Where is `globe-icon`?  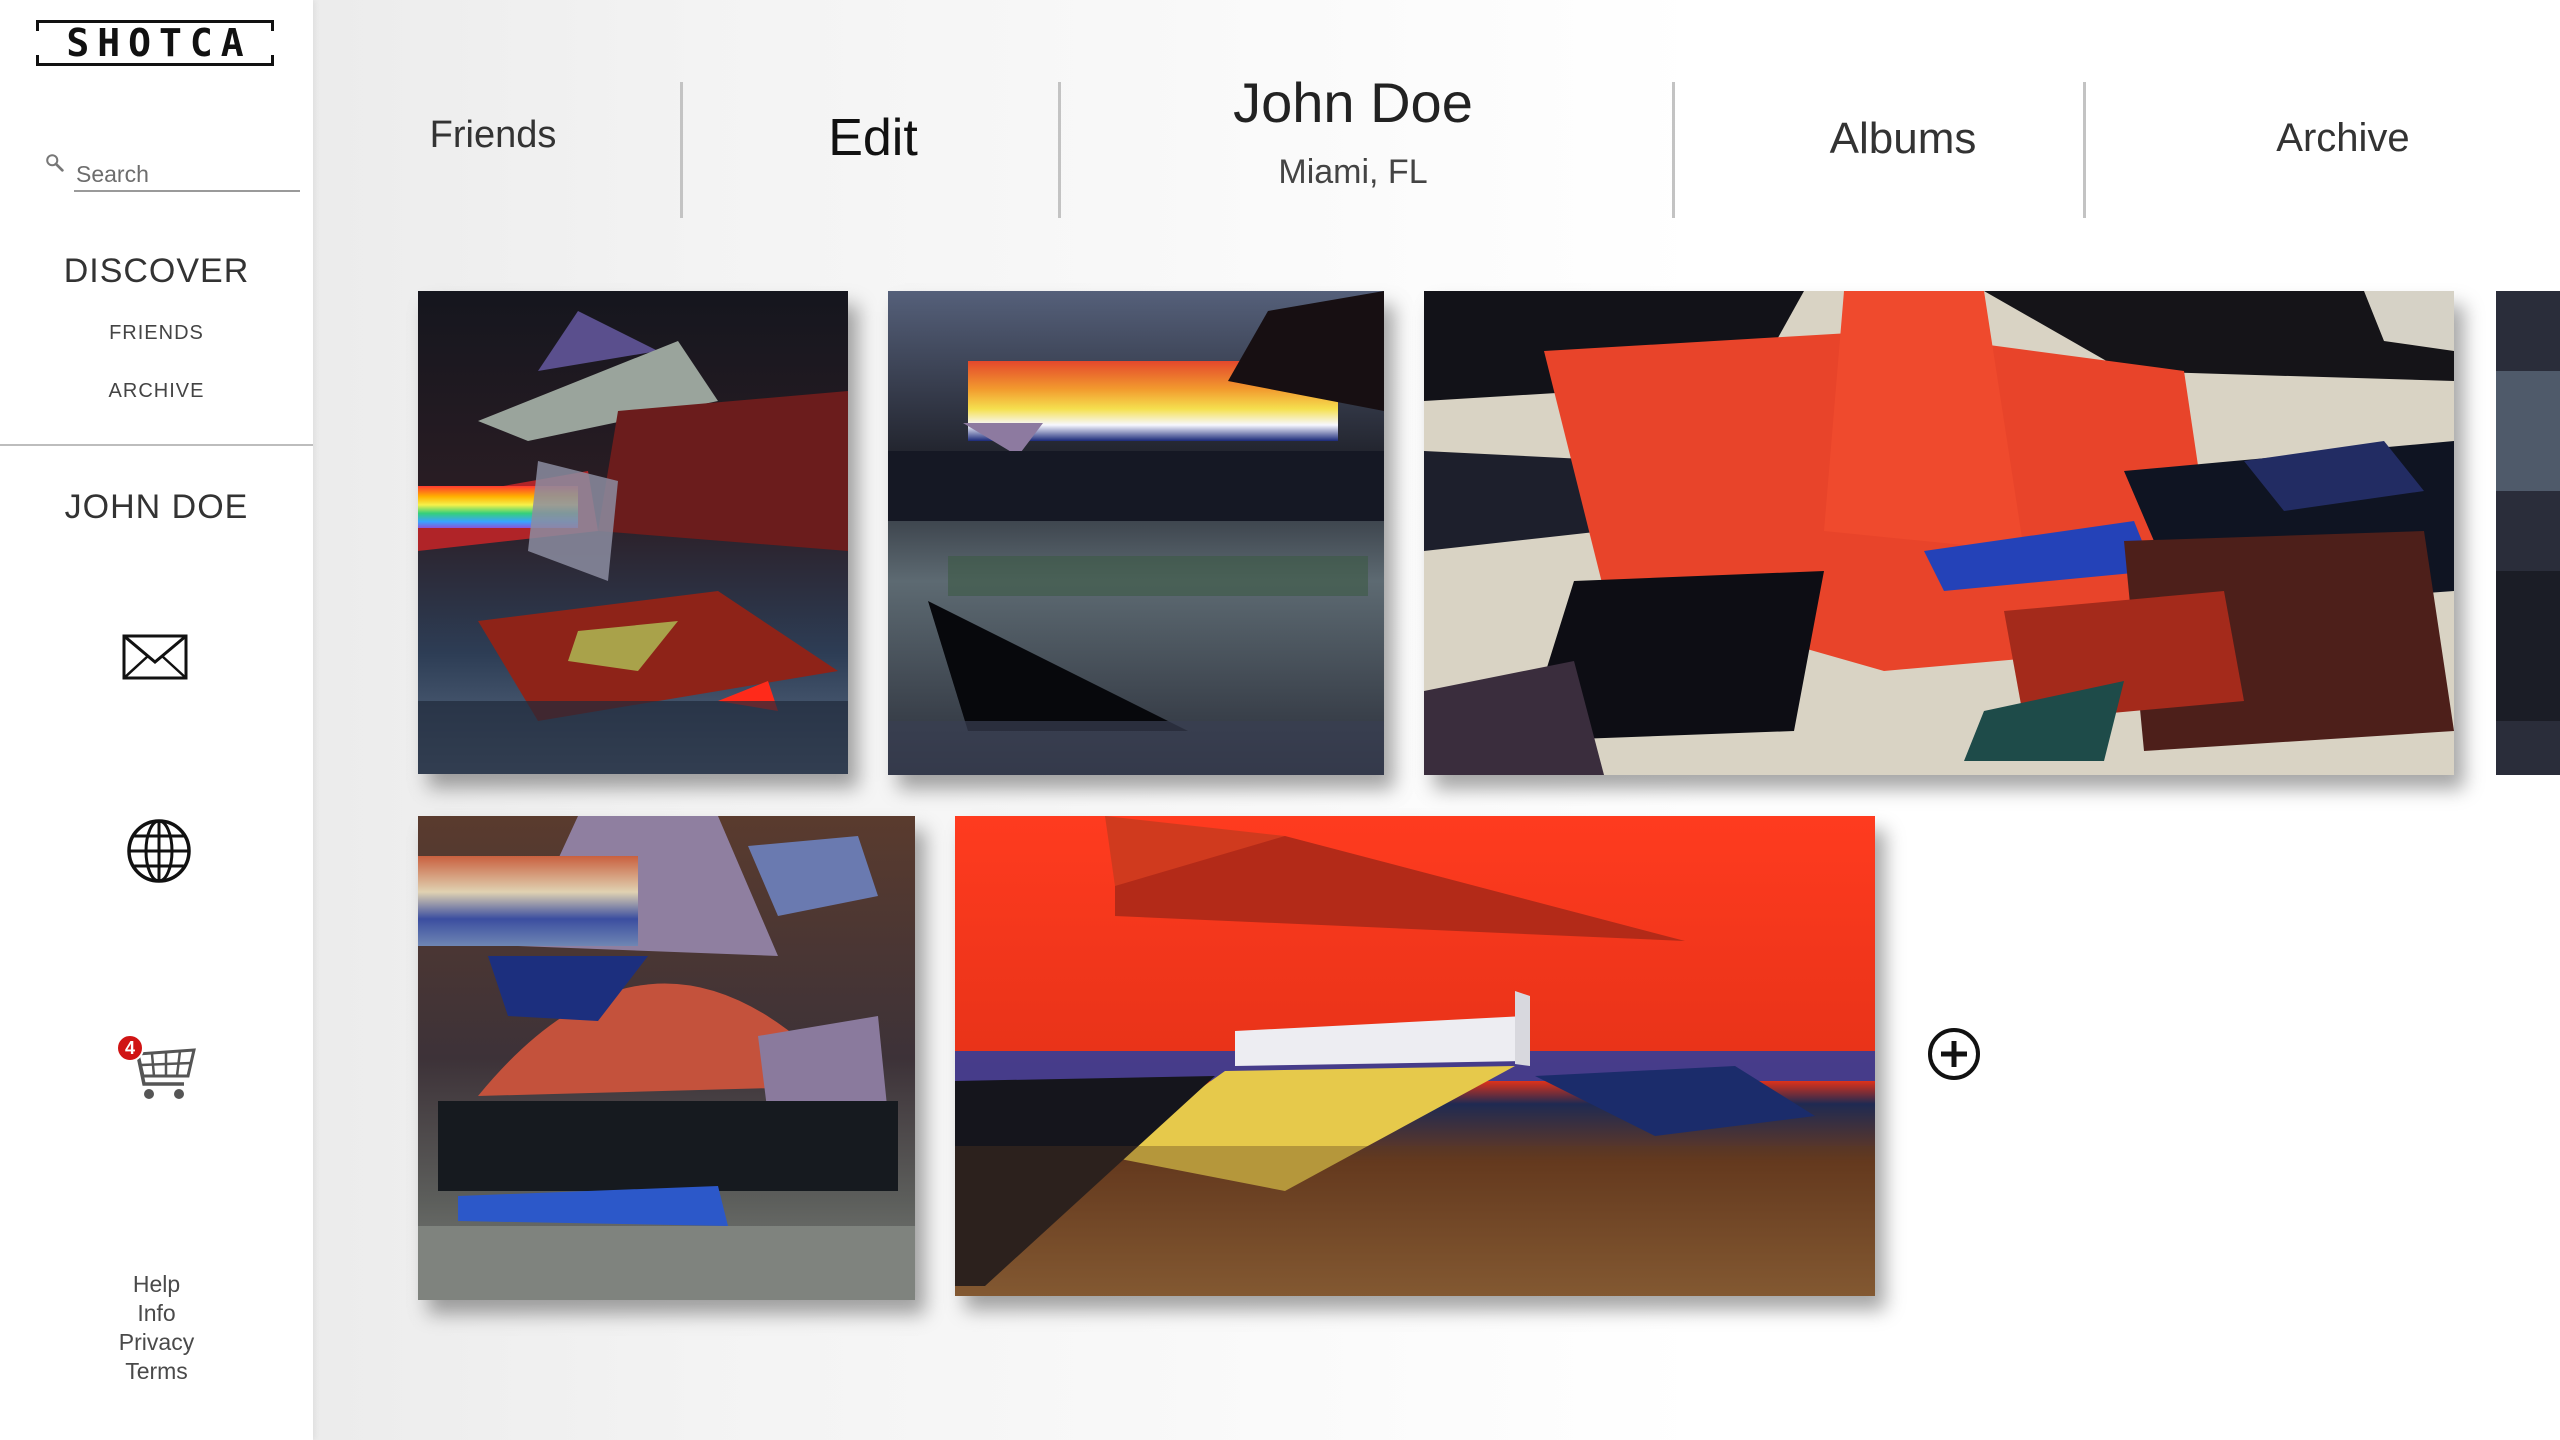 globe-icon is located at coordinates (159, 851).